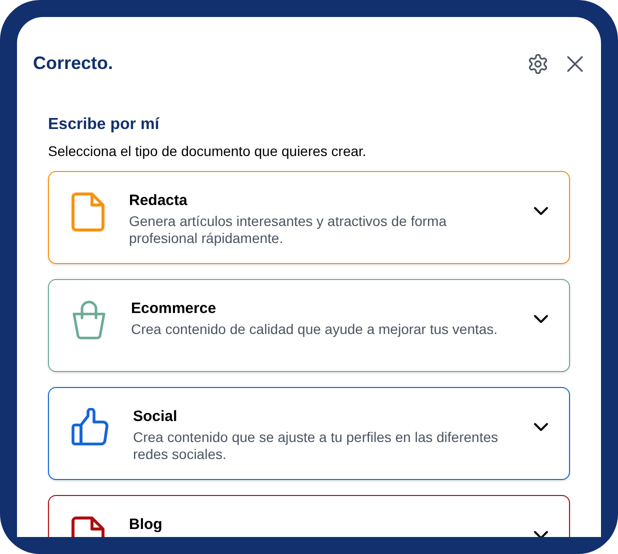 The image size is (618, 554). What do you see at coordinates (90, 427) in the screenshot?
I see `thumbs-up-icon` at bounding box center [90, 427].